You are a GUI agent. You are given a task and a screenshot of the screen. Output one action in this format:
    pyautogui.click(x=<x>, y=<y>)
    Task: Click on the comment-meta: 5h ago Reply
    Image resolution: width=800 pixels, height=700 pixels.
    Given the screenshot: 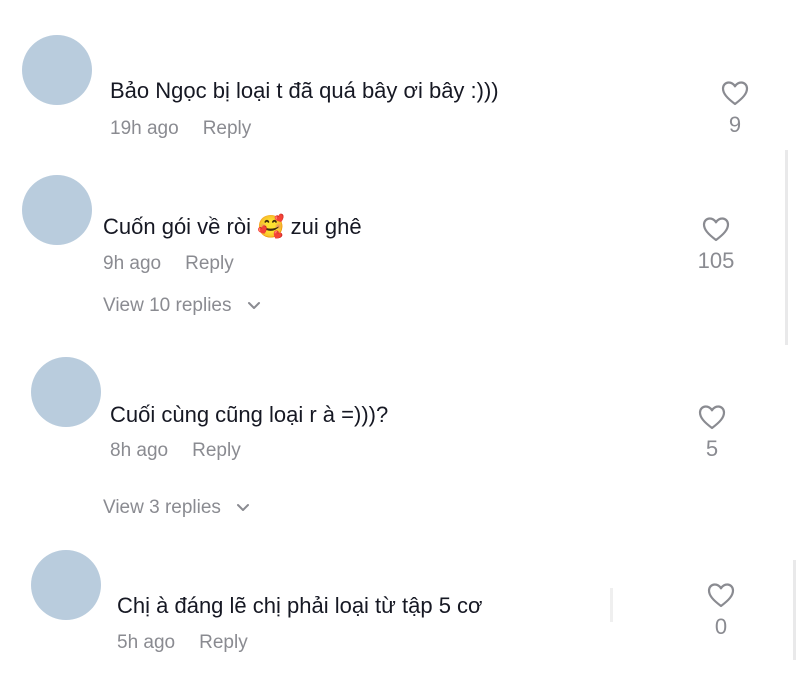 What is the action you would take?
    pyautogui.click(x=182, y=643)
    